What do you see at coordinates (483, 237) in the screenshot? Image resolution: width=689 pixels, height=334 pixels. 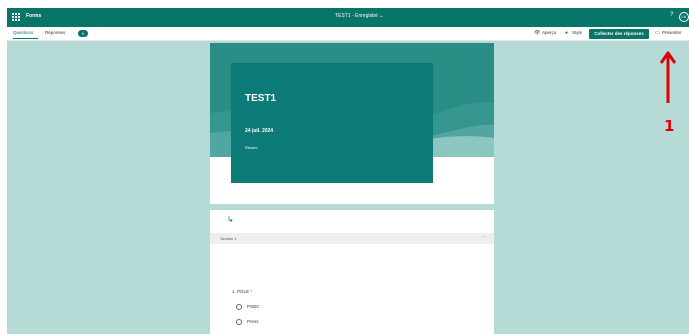 I see `section-more-button: ···` at bounding box center [483, 237].